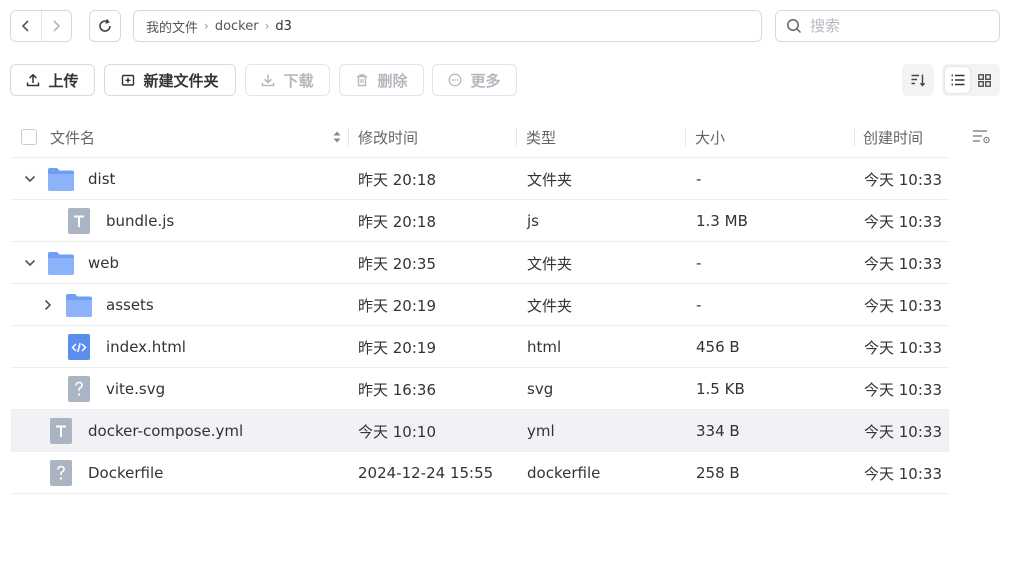 The image size is (1033, 567). I want to click on file-size: 334 B, so click(718, 431).